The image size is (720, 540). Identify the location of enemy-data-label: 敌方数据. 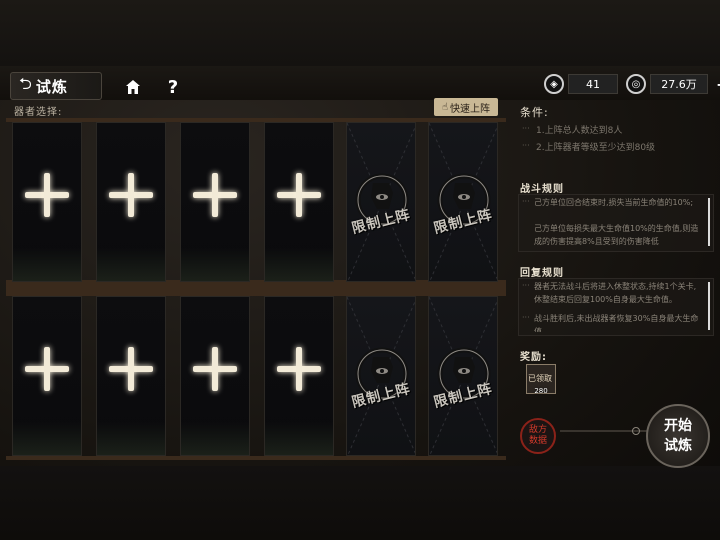
(537, 435).